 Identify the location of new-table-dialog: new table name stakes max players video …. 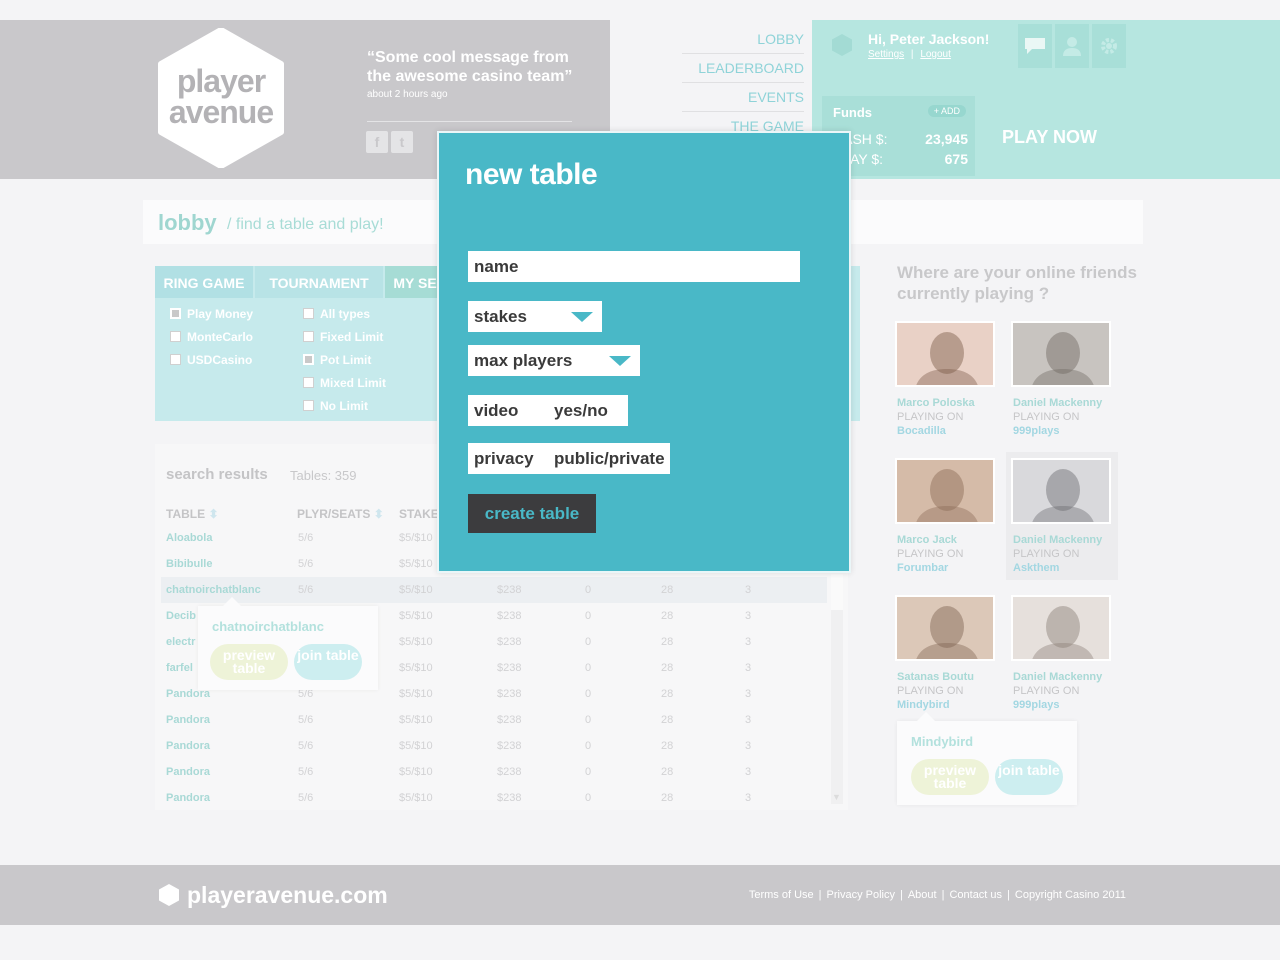
(644, 352).